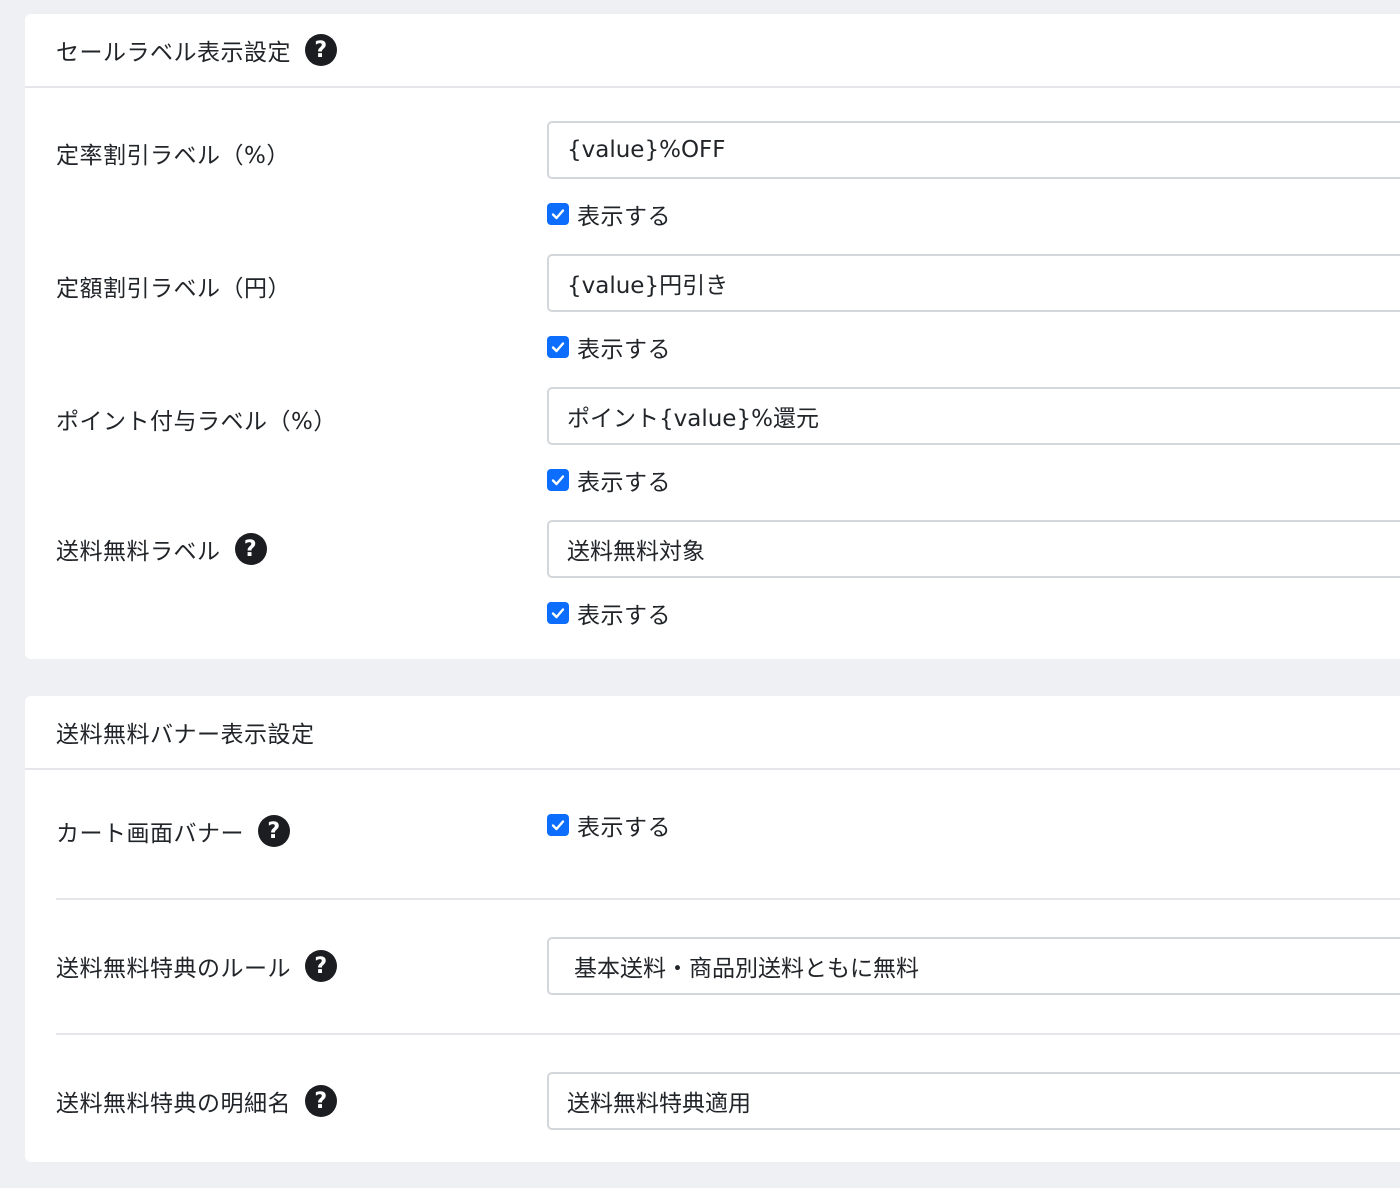 The image size is (1400, 1188). What do you see at coordinates (712, 733) in the screenshot?
I see `free-shipping-banner-header: 送料無料バナー表示設定` at bounding box center [712, 733].